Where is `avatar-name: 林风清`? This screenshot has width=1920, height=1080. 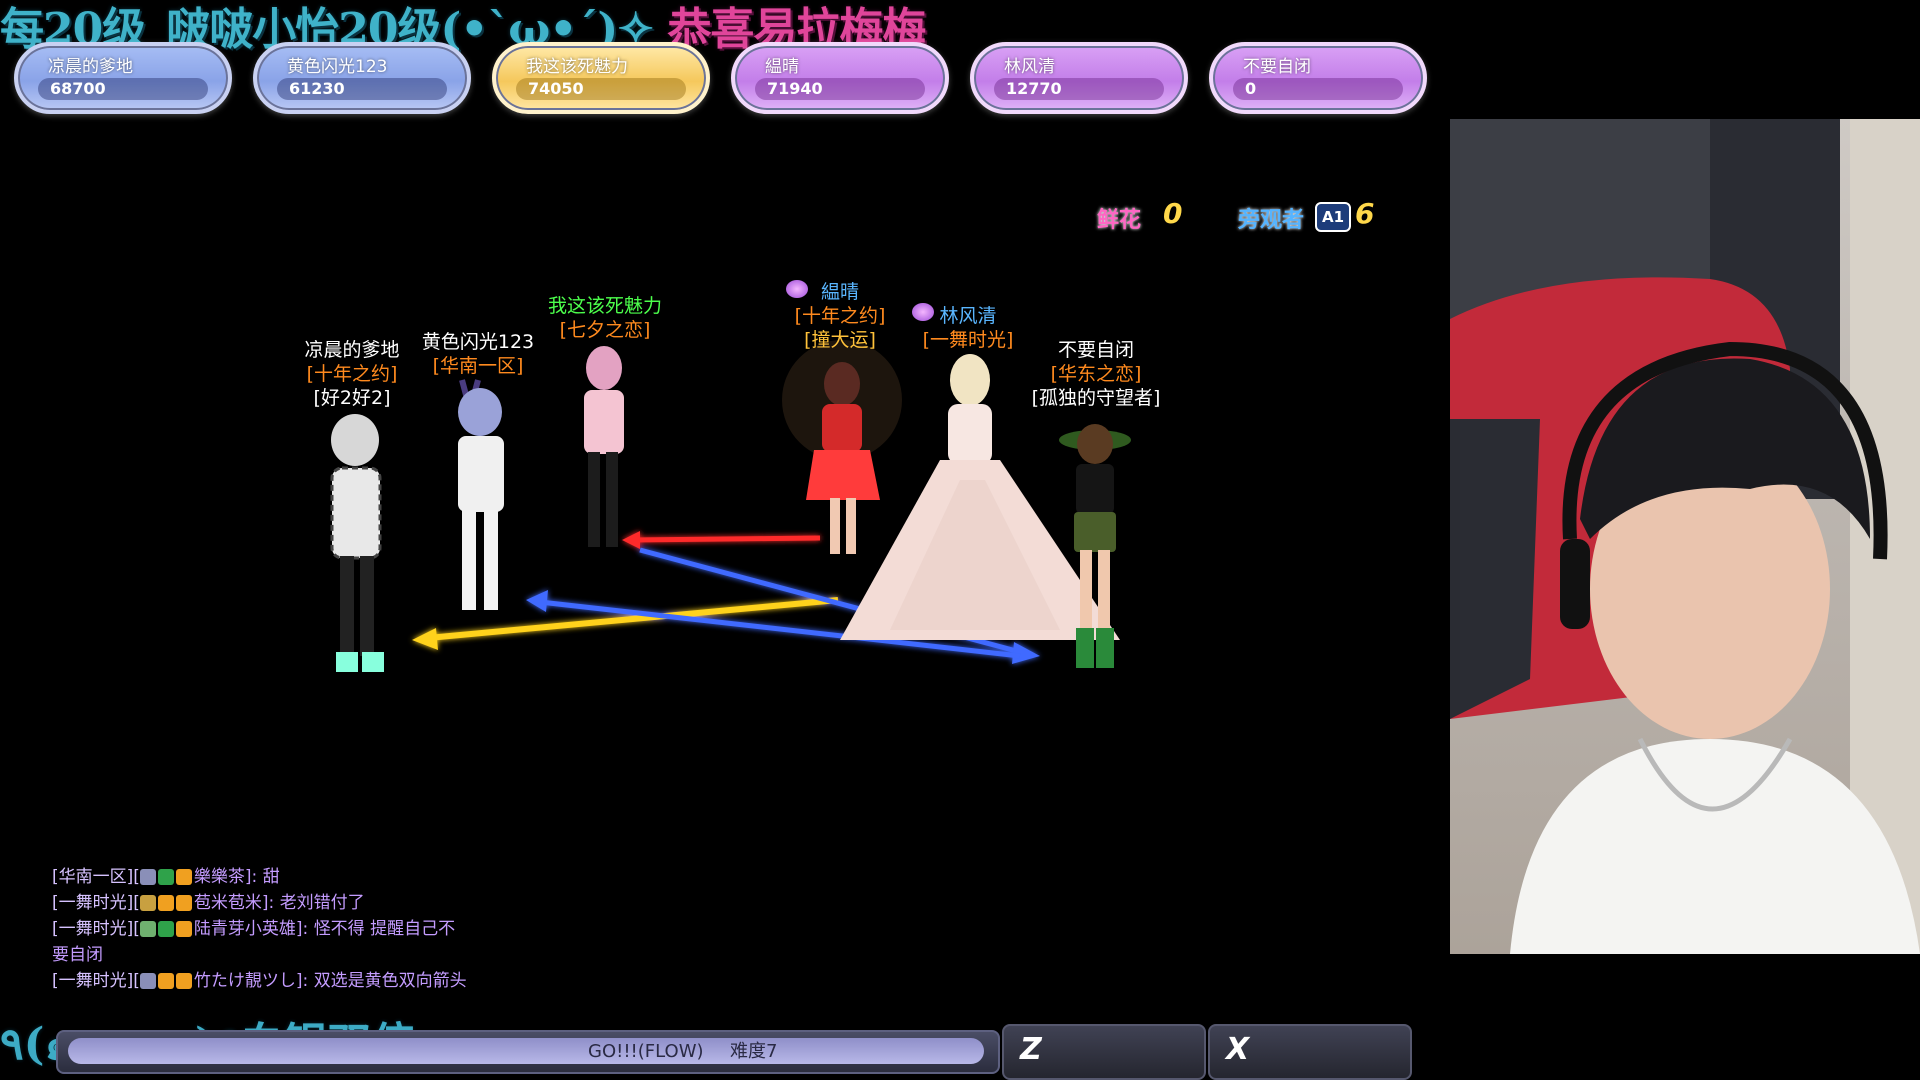
avatar-name: 林风清 is located at coordinates (968, 316).